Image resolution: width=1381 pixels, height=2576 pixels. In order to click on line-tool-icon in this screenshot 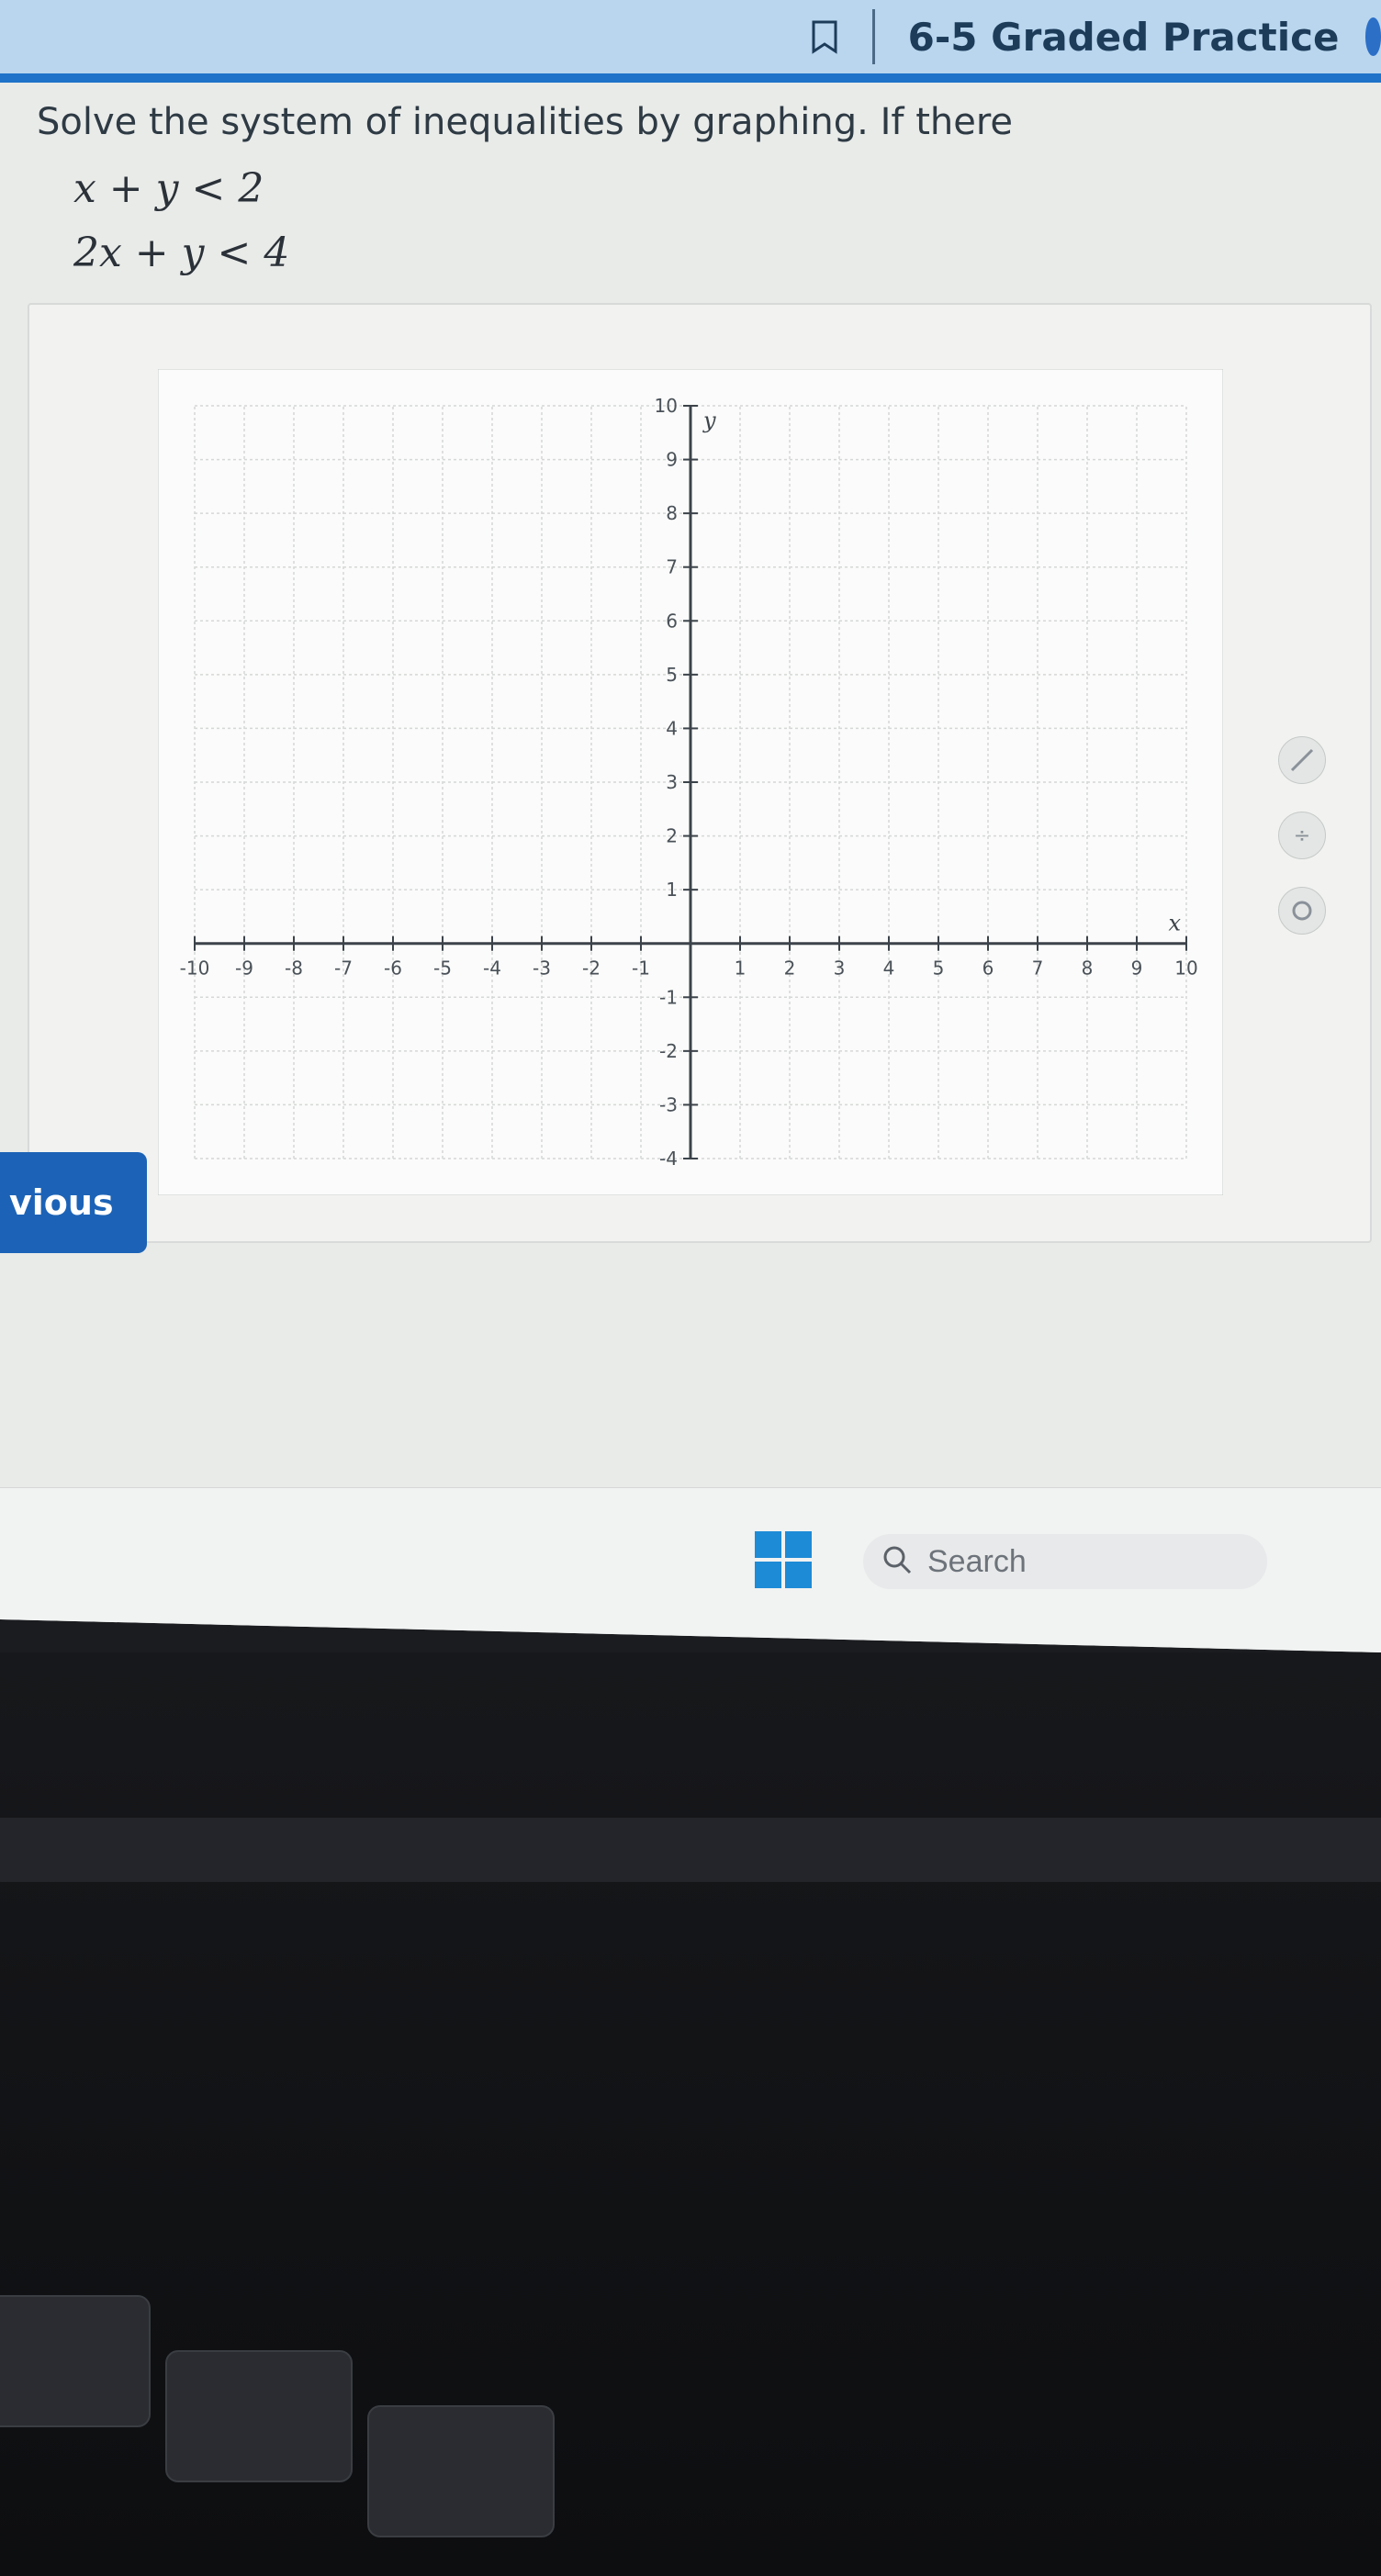, I will do `click(1302, 760)`.